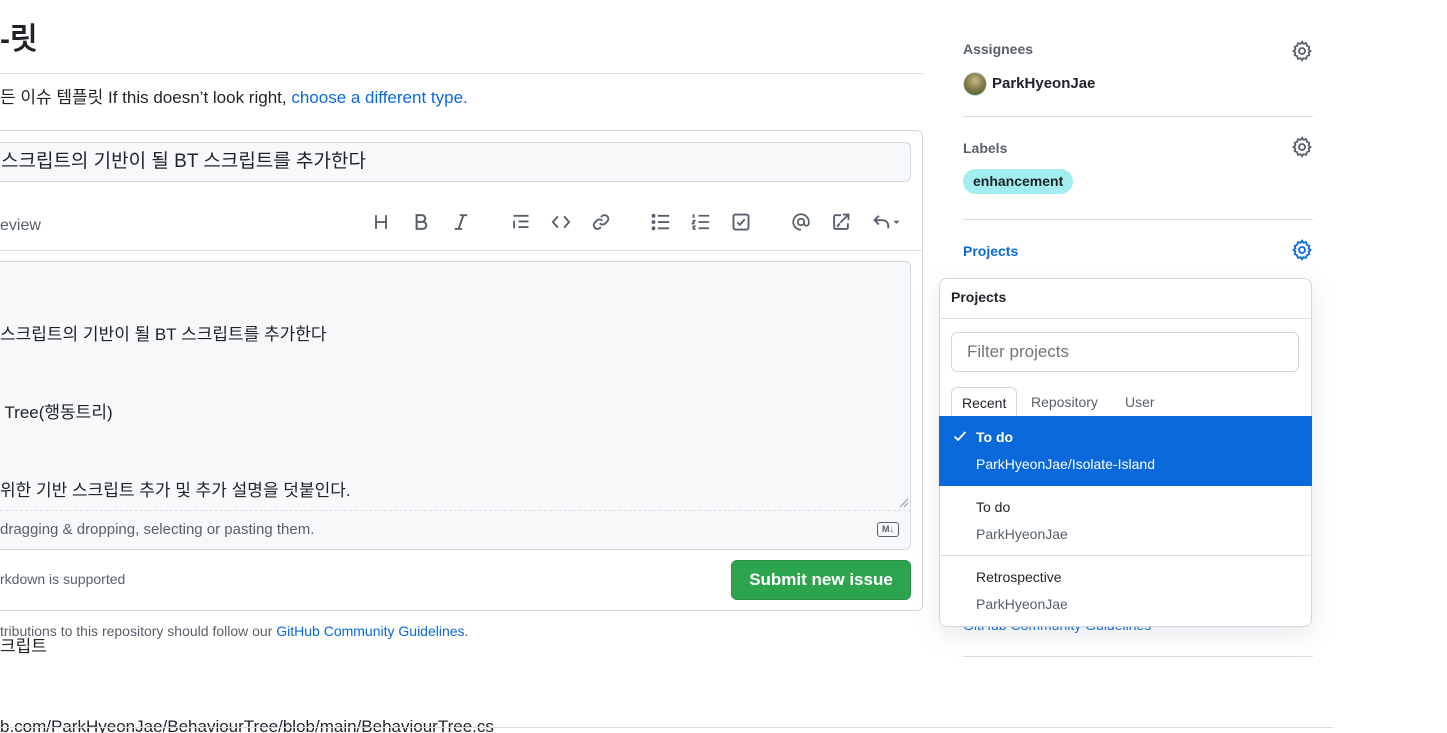 This screenshot has height=733, width=1447. Describe the element at coordinates (466, 631) in the screenshot. I see `guidelines-period: .` at that location.